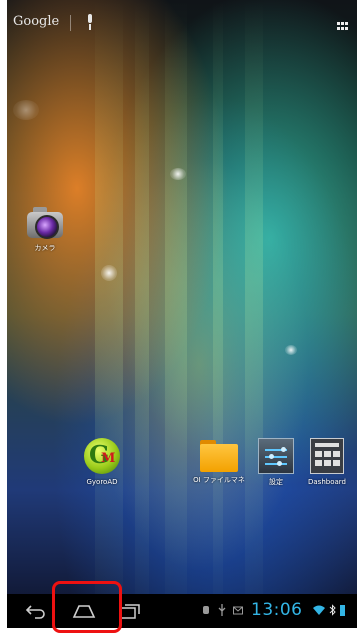  What do you see at coordinates (319, 610) in the screenshot?
I see `wifi-icon` at bounding box center [319, 610].